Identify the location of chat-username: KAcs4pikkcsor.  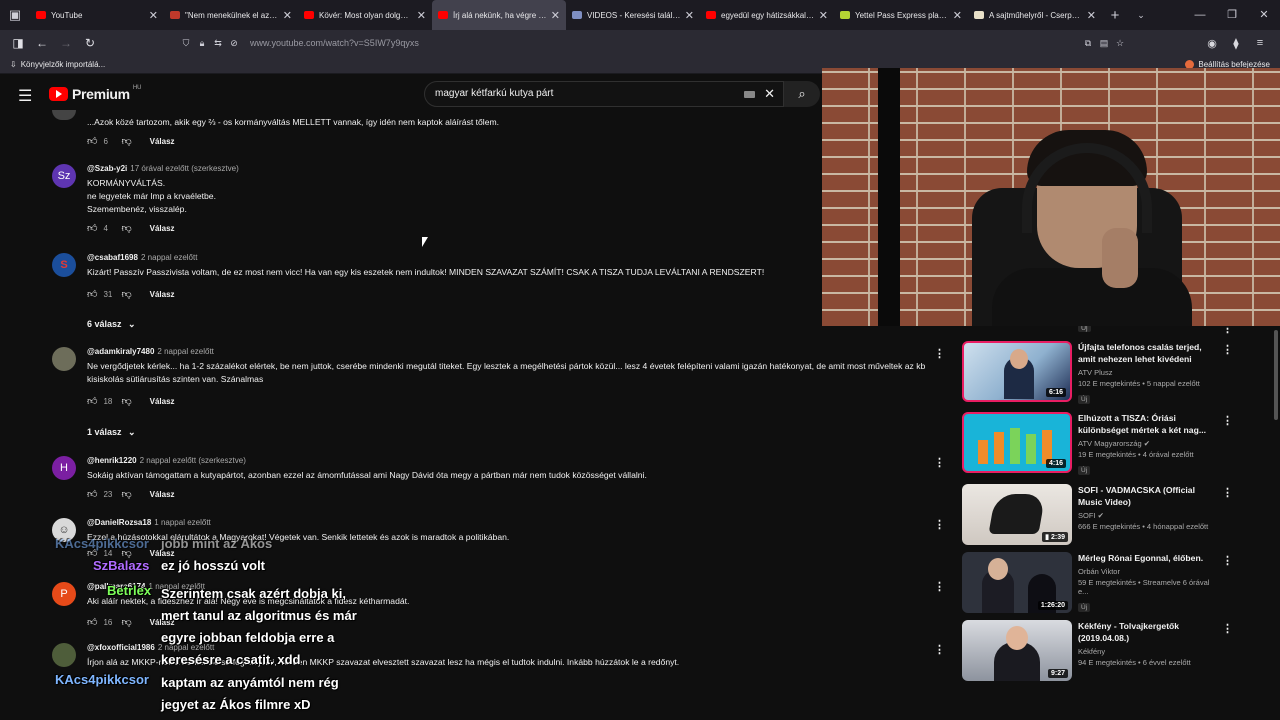
(102, 679).